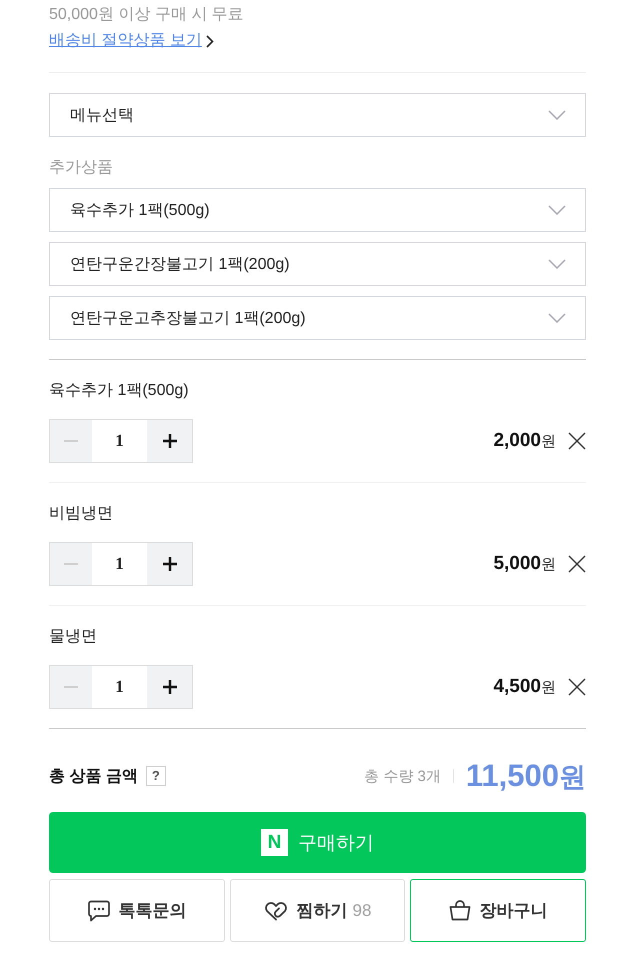 This screenshot has width=633, height=954. What do you see at coordinates (317, 264) in the screenshot?
I see `option-select: 연탄구운간장불고기 1팩(200g)` at bounding box center [317, 264].